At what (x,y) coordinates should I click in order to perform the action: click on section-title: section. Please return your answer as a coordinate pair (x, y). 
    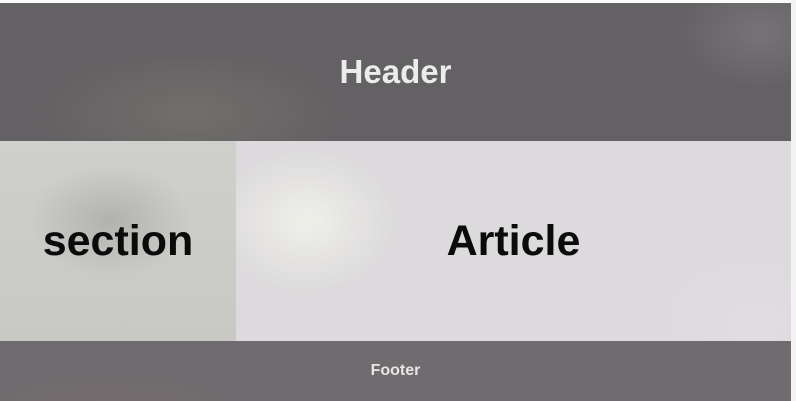
    Looking at the image, I should click on (118, 240).